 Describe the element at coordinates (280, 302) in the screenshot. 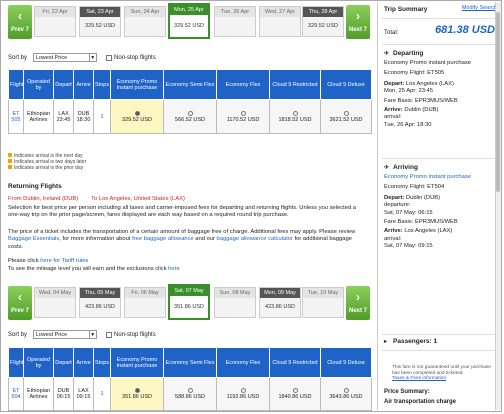

I see `date-cell: Mon, 09 May 423.86 USD` at that location.